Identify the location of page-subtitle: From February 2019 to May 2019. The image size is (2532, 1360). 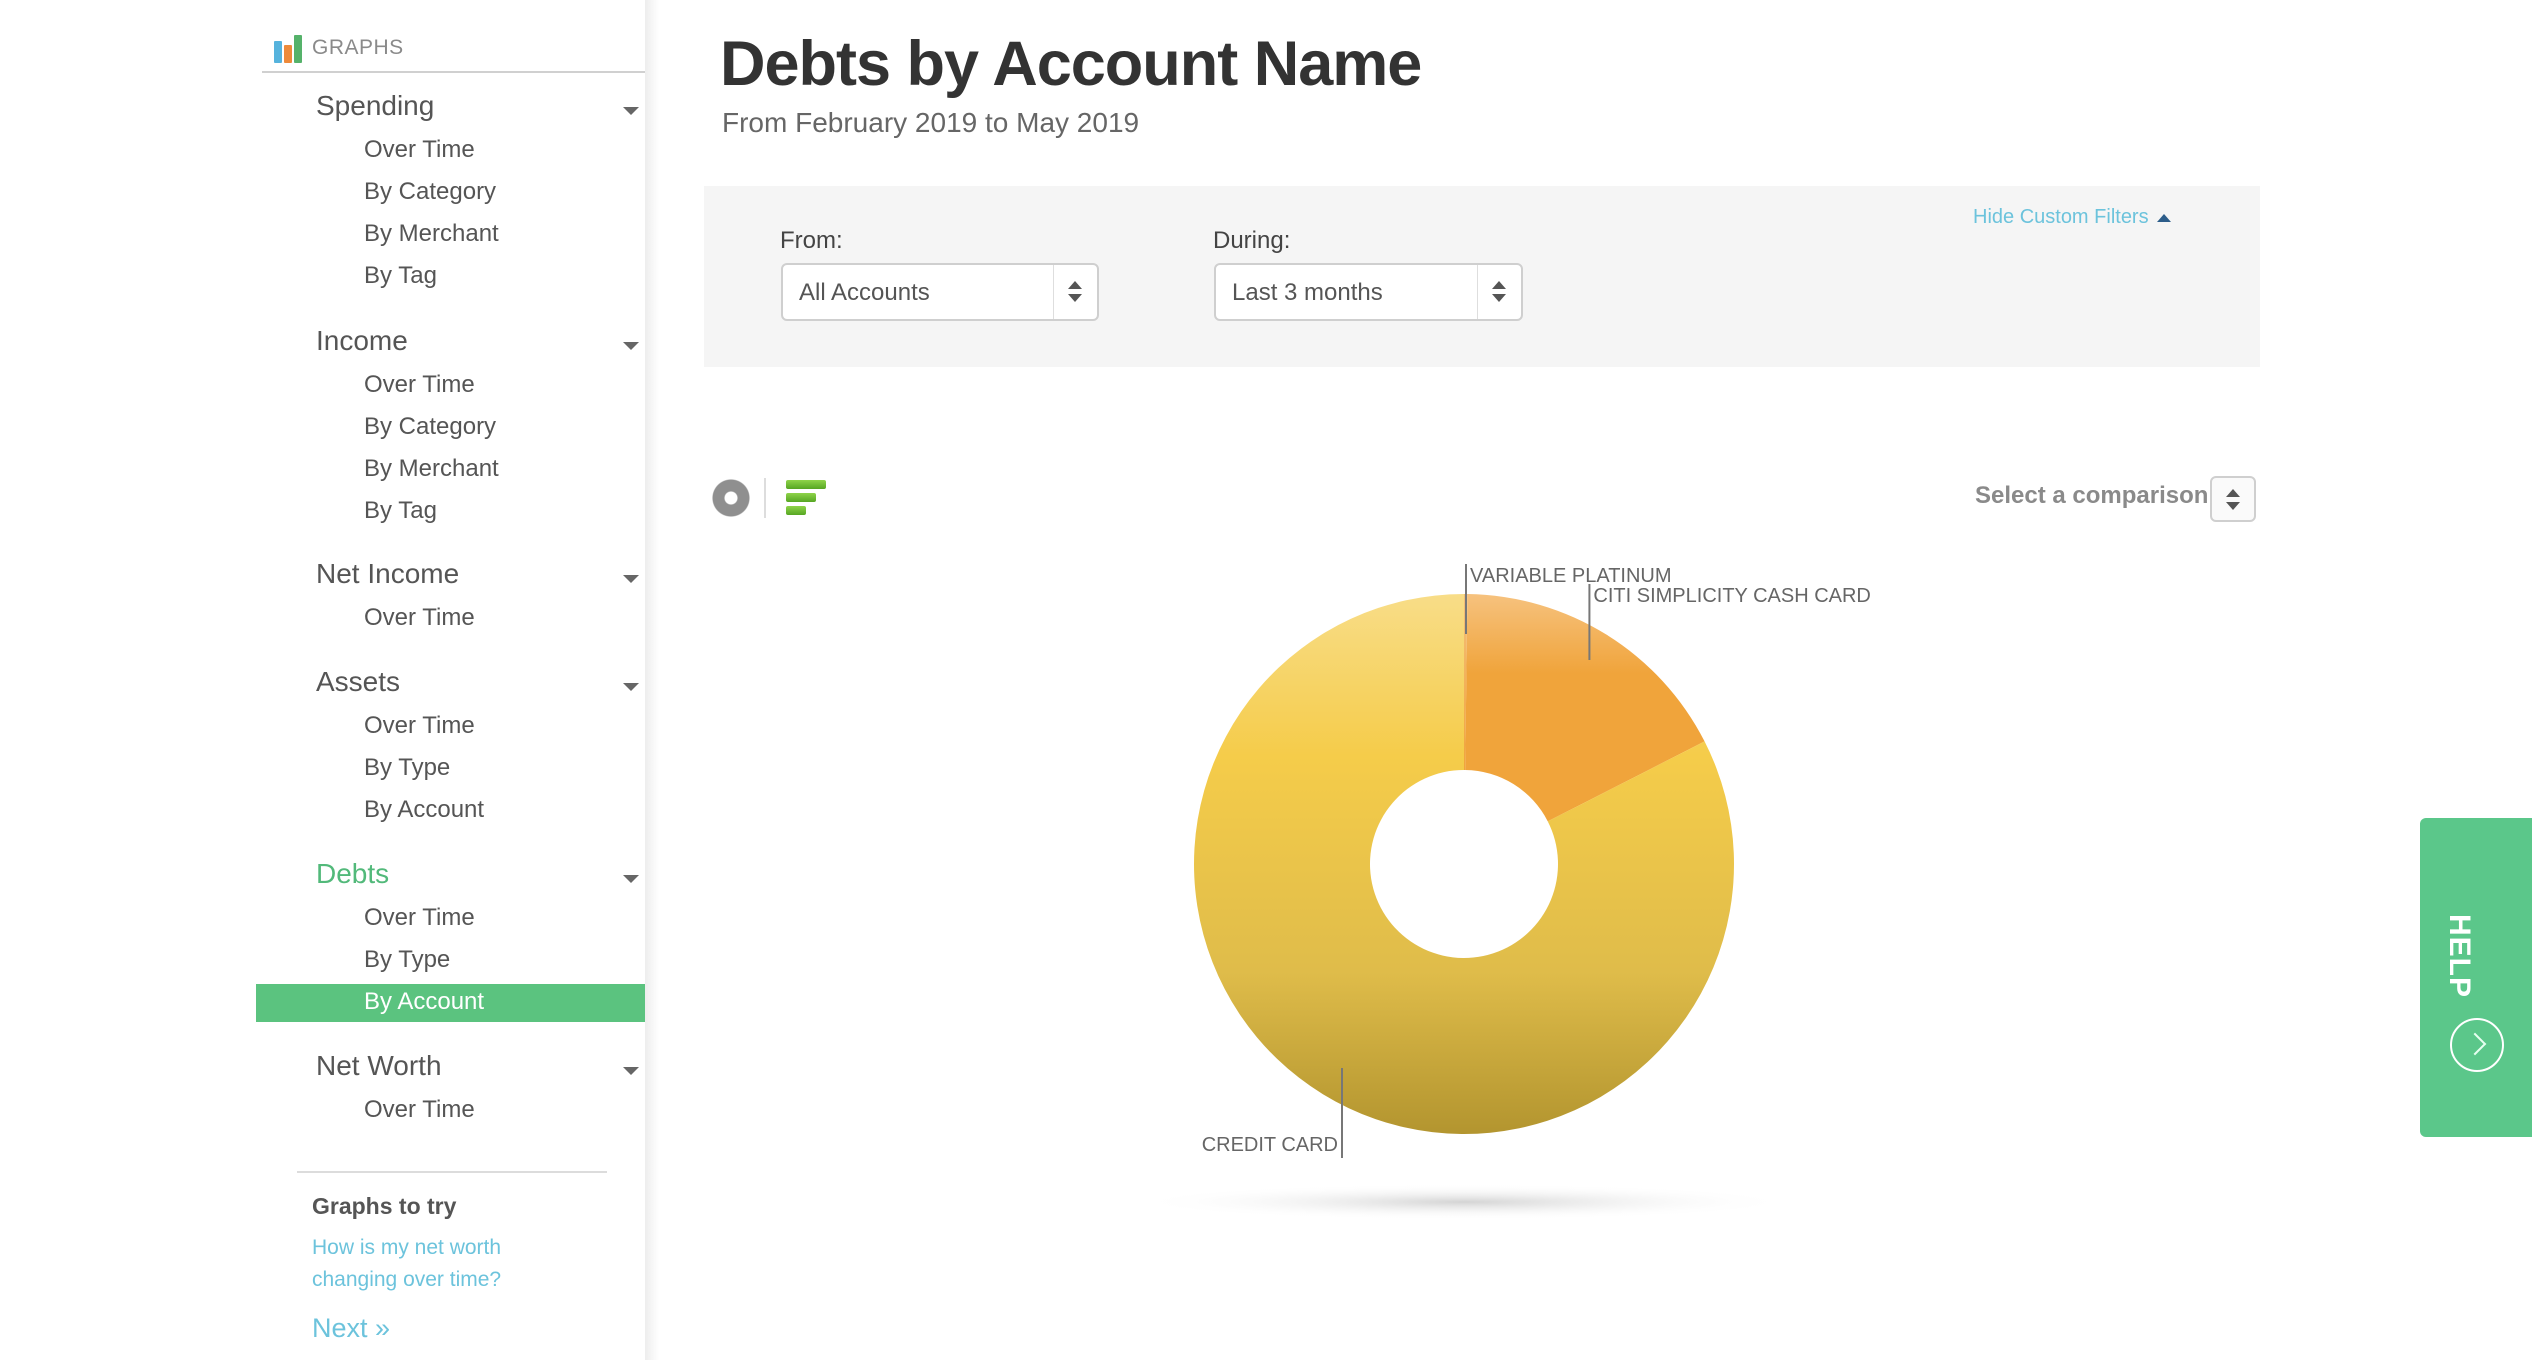
(931, 122).